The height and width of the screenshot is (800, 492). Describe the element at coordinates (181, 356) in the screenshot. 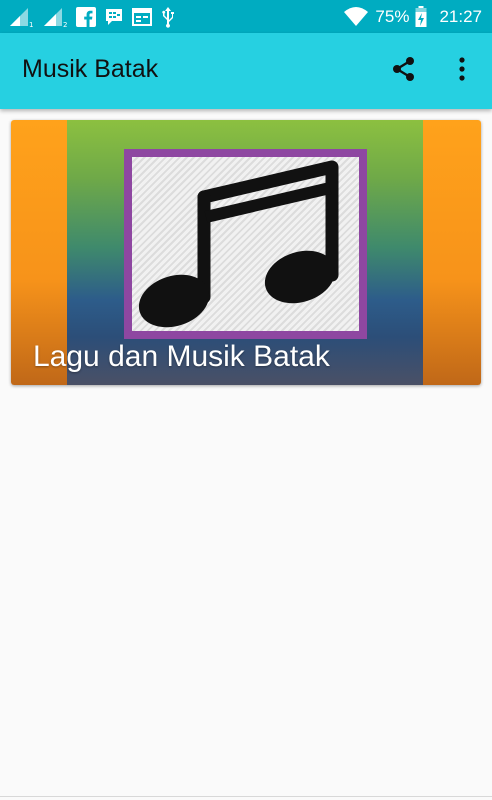

I see `card-title: Lagu dan Musik Batak` at that location.